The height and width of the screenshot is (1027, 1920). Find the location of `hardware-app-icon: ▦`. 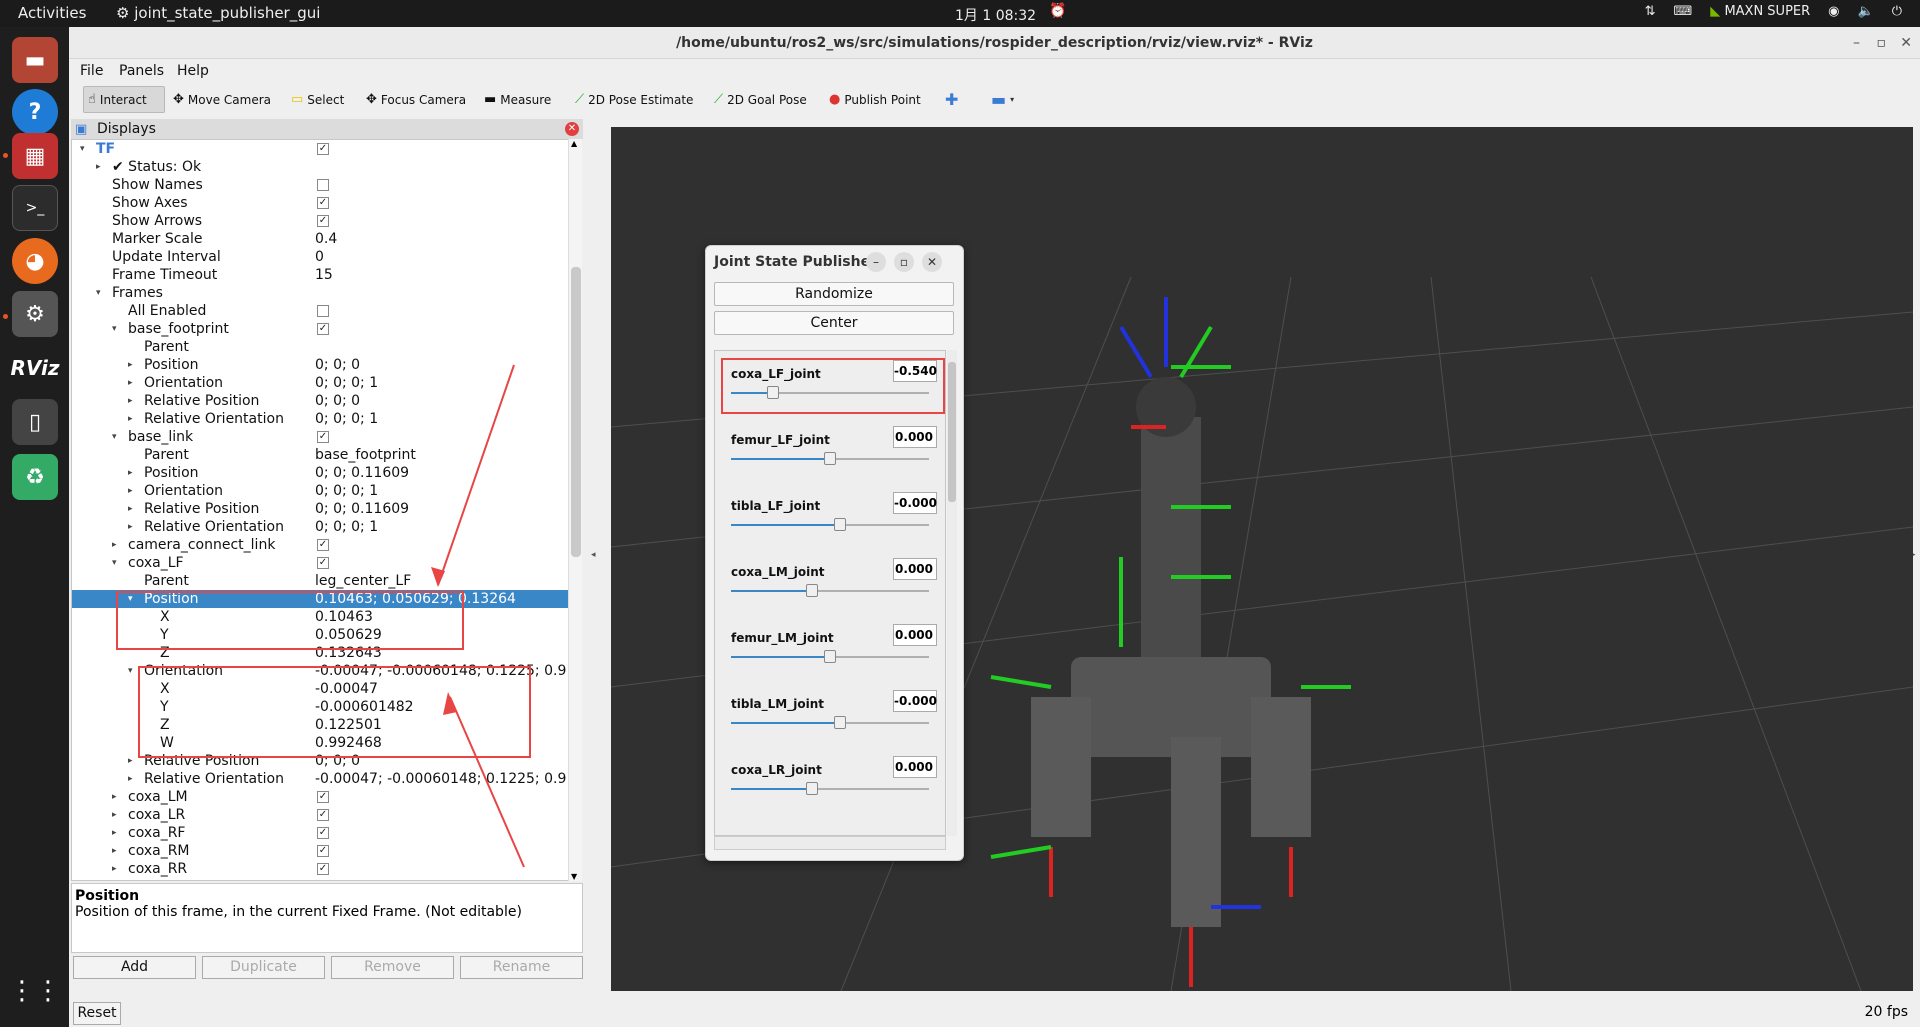

hardware-app-icon: ▦ is located at coordinates (35, 156).